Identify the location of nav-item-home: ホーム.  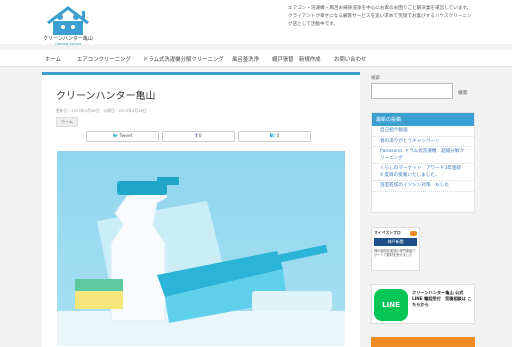
(53, 59).